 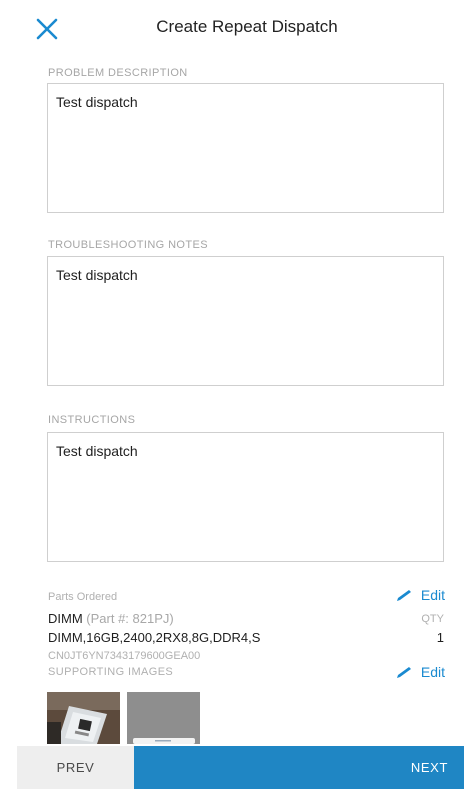 I want to click on parts-edit-button: Edit, so click(x=420, y=595).